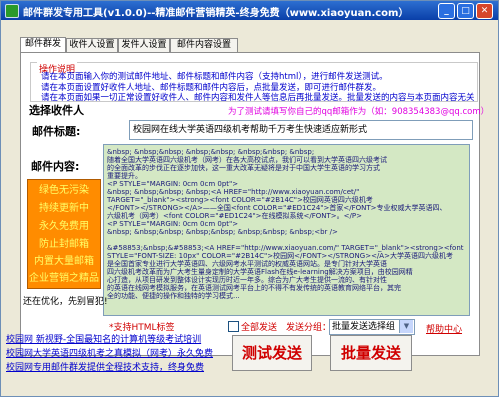  What do you see at coordinates (359, 112) in the screenshot?
I see `recipient-hint: 为了测试请填写你自己的qq邮箱作为（如：908354383@qq.com）` at bounding box center [359, 112].